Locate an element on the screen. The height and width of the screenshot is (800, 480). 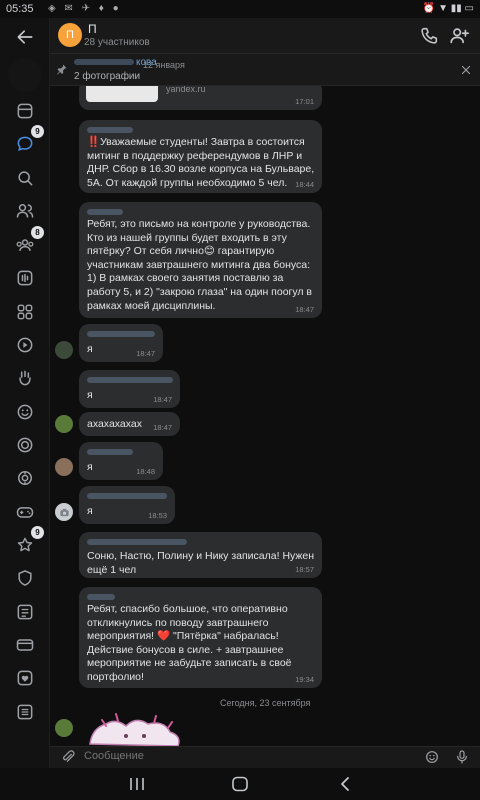
communities-icon is located at coordinates (25, 245).